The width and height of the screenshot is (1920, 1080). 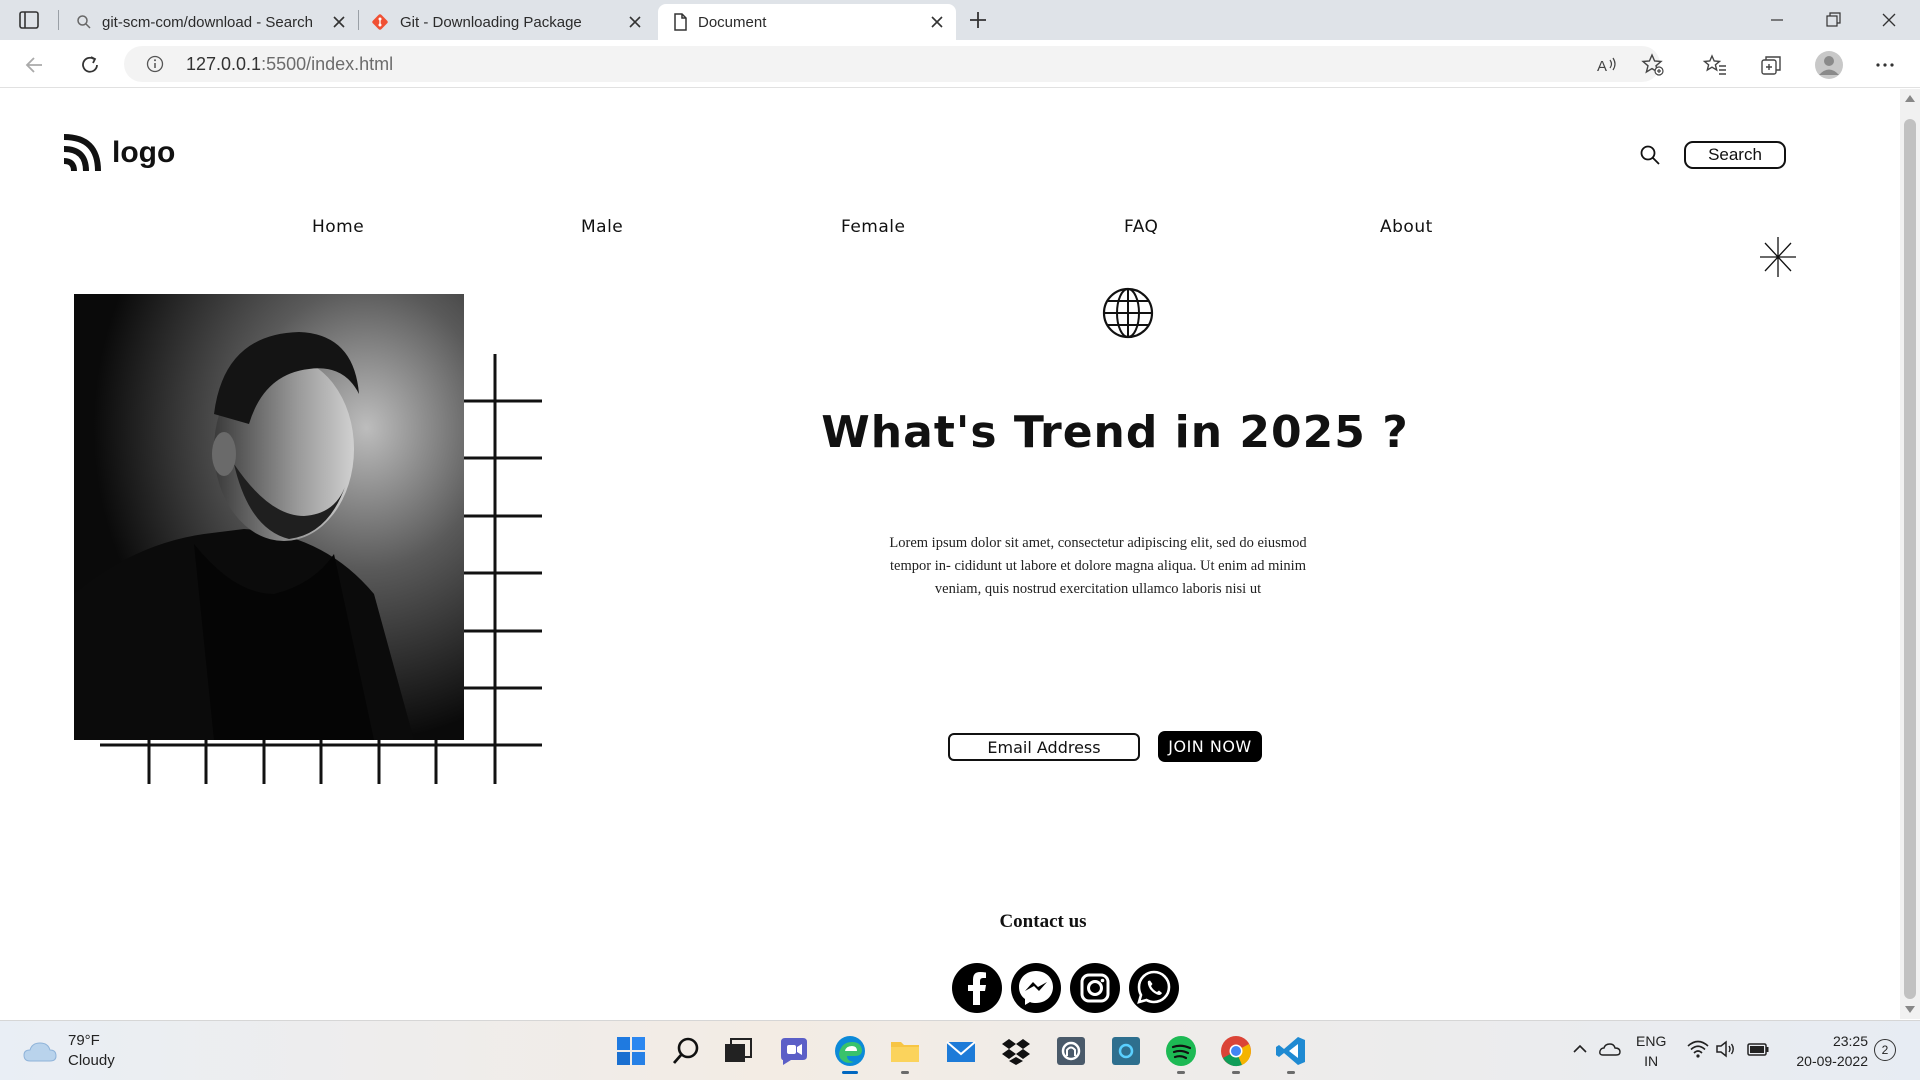 I want to click on notification-badge: 2, so click(x=1885, y=1050).